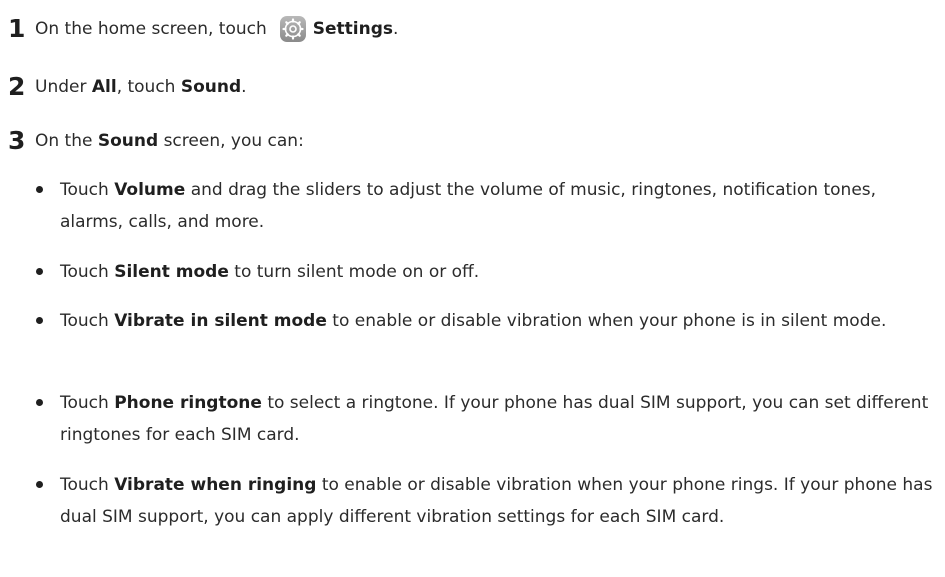  I want to click on step-number: 1, so click(17, 28).